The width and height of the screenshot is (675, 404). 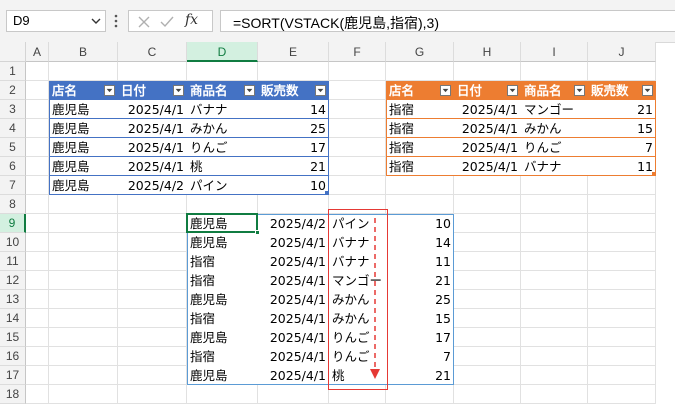 I want to click on name-box: D9, so click(x=56, y=21).